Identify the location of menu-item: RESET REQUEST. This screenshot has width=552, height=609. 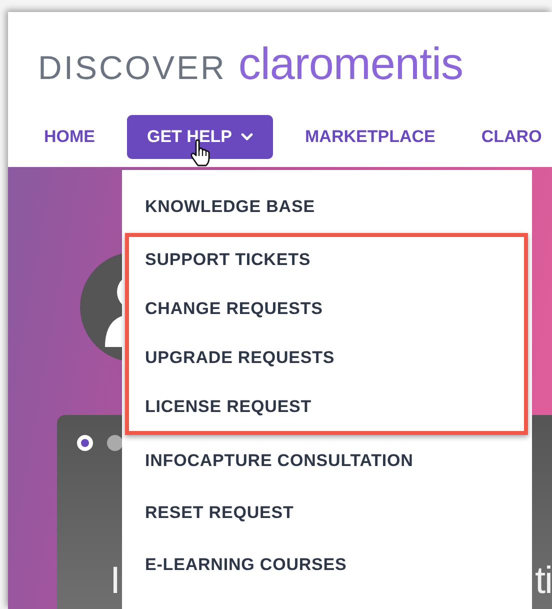
(327, 513).